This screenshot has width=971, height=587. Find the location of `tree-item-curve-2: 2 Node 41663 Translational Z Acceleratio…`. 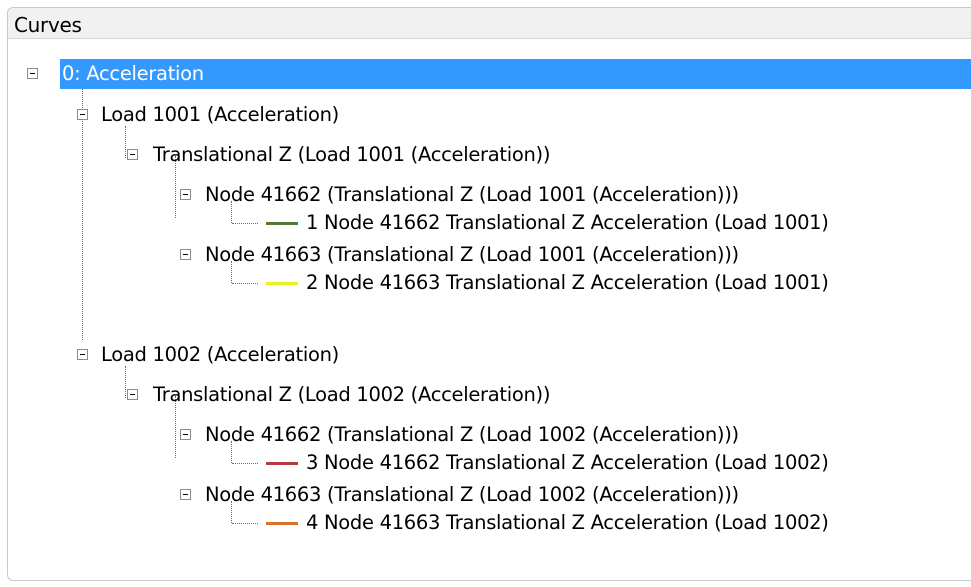

tree-item-curve-2: 2 Node 41663 Translational Z Acceleratio… is located at coordinates (567, 283).